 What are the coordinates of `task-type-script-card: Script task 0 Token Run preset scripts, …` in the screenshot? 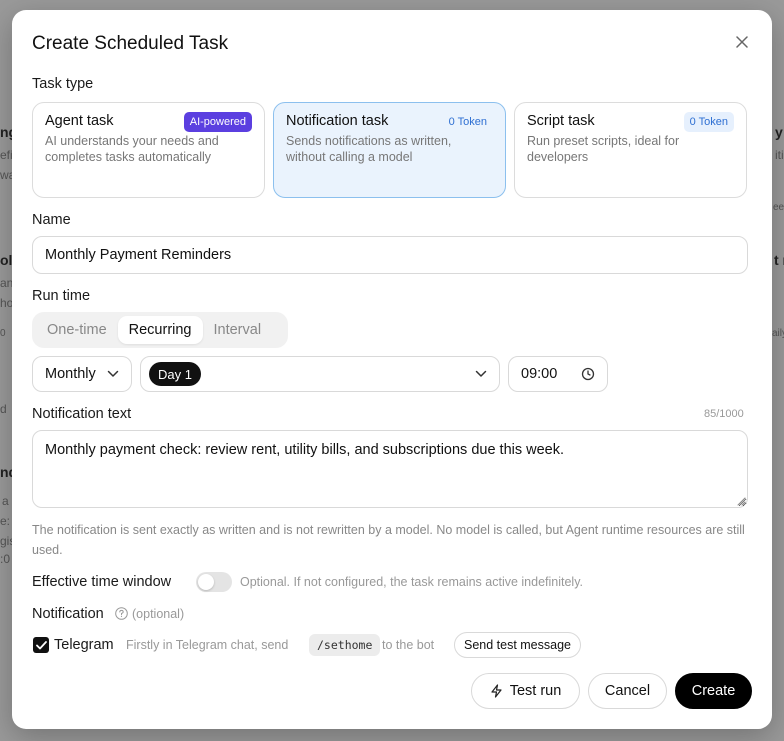 It's located at (630, 150).